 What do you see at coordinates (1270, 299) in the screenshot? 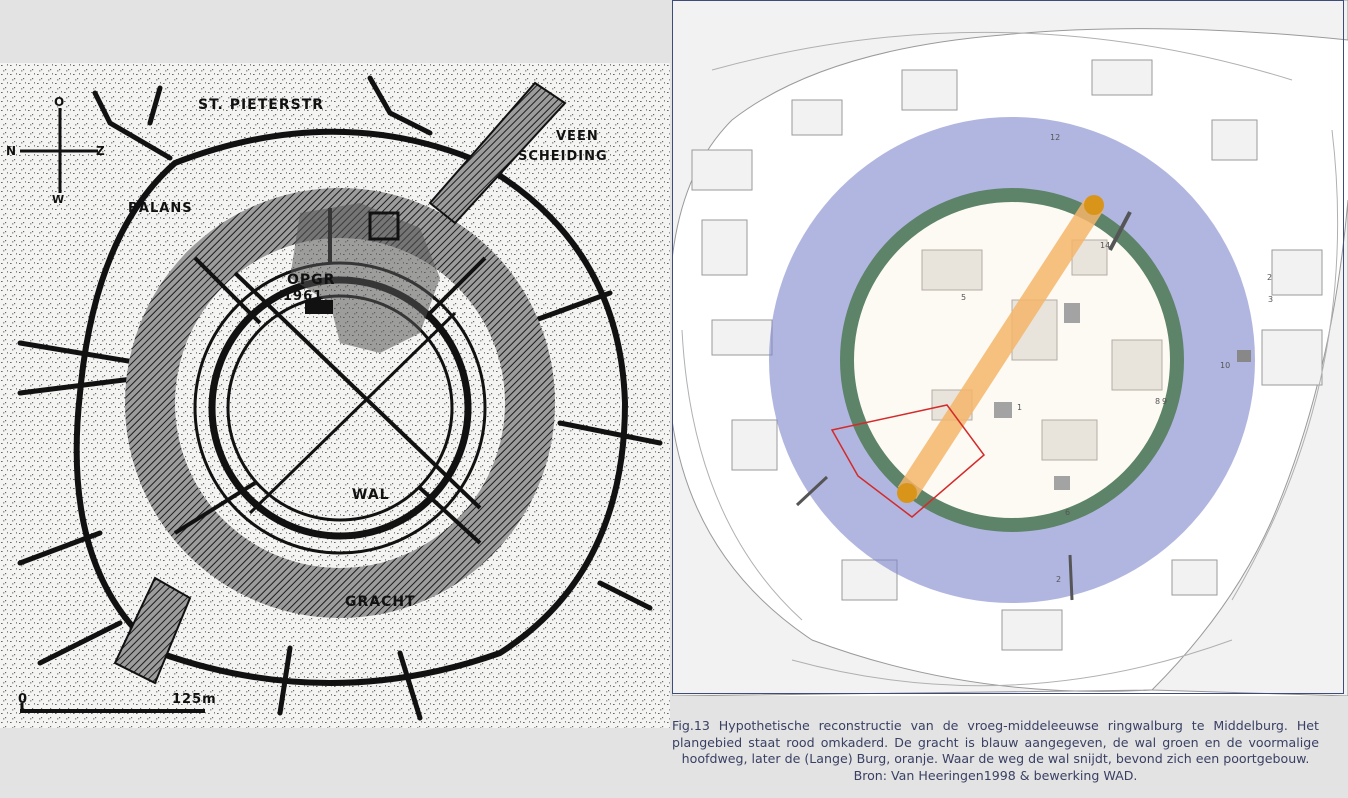
I see `number-label: 3` at bounding box center [1270, 299].